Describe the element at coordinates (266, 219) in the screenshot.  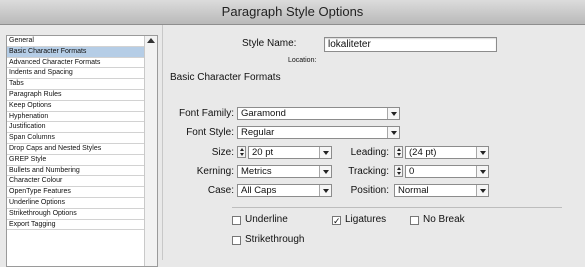
I see `underline-label: Underline` at that location.